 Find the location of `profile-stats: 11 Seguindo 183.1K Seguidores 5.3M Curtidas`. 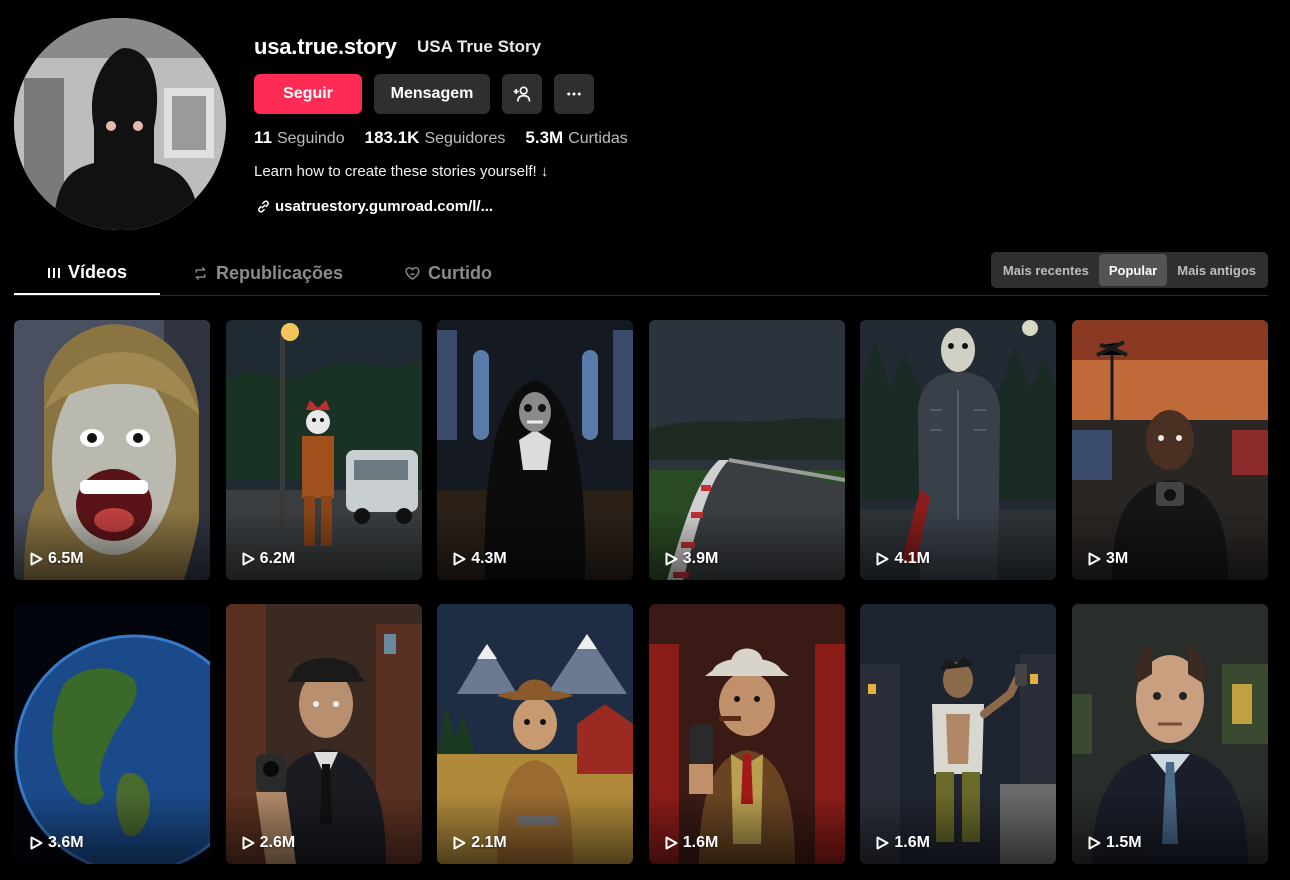

profile-stats: 11 Seguindo 183.1K Seguidores 5.3M Curtidas is located at coordinates (441, 138).